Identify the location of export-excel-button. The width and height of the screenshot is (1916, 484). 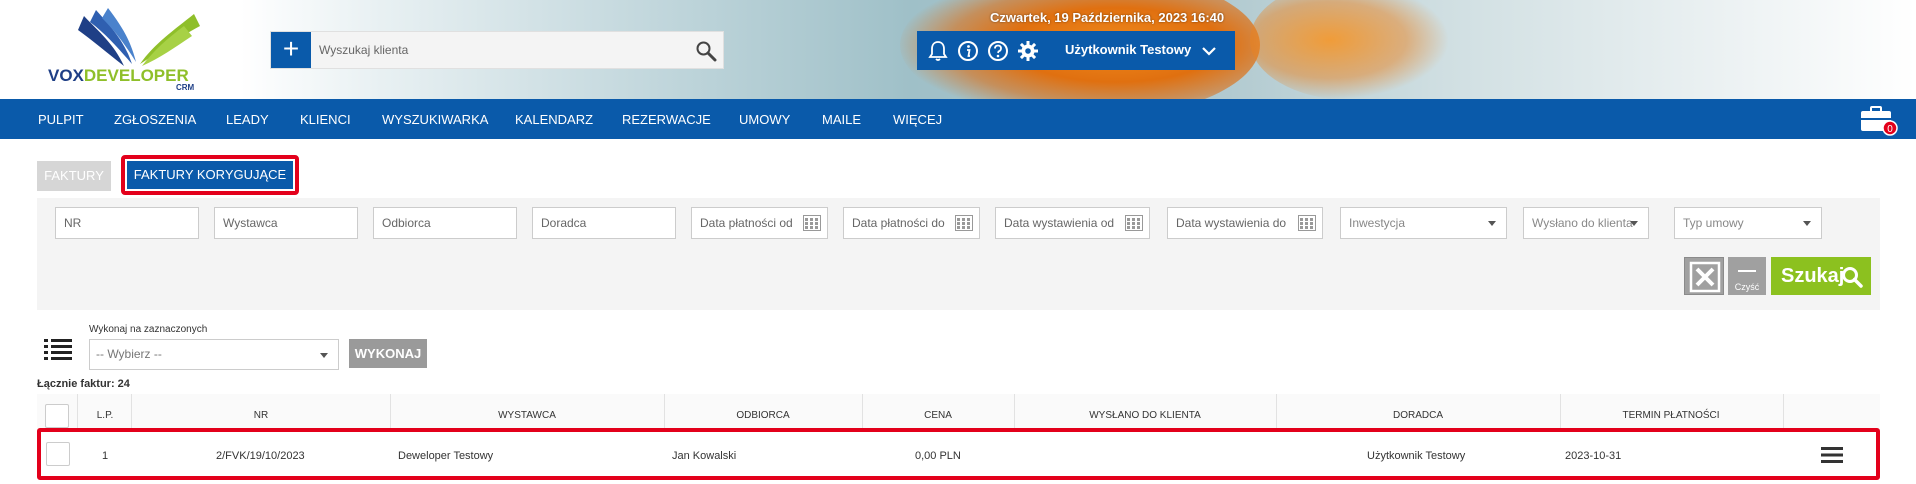
(1704, 276).